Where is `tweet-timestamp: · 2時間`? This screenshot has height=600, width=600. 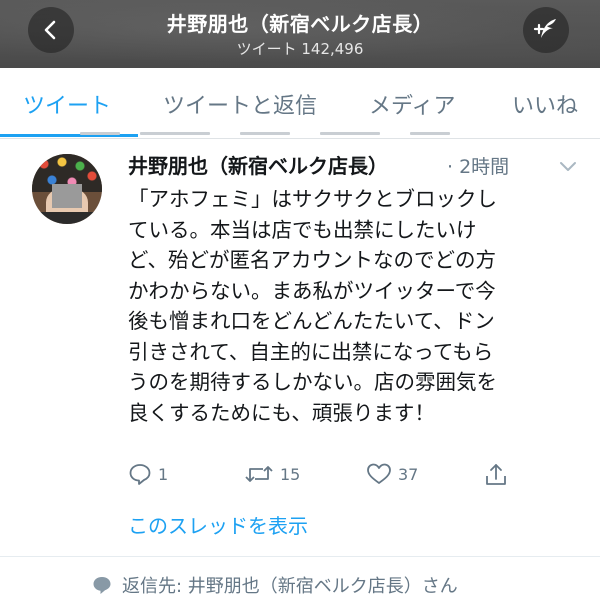
tweet-timestamp: · 2時間 is located at coordinates (478, 165).